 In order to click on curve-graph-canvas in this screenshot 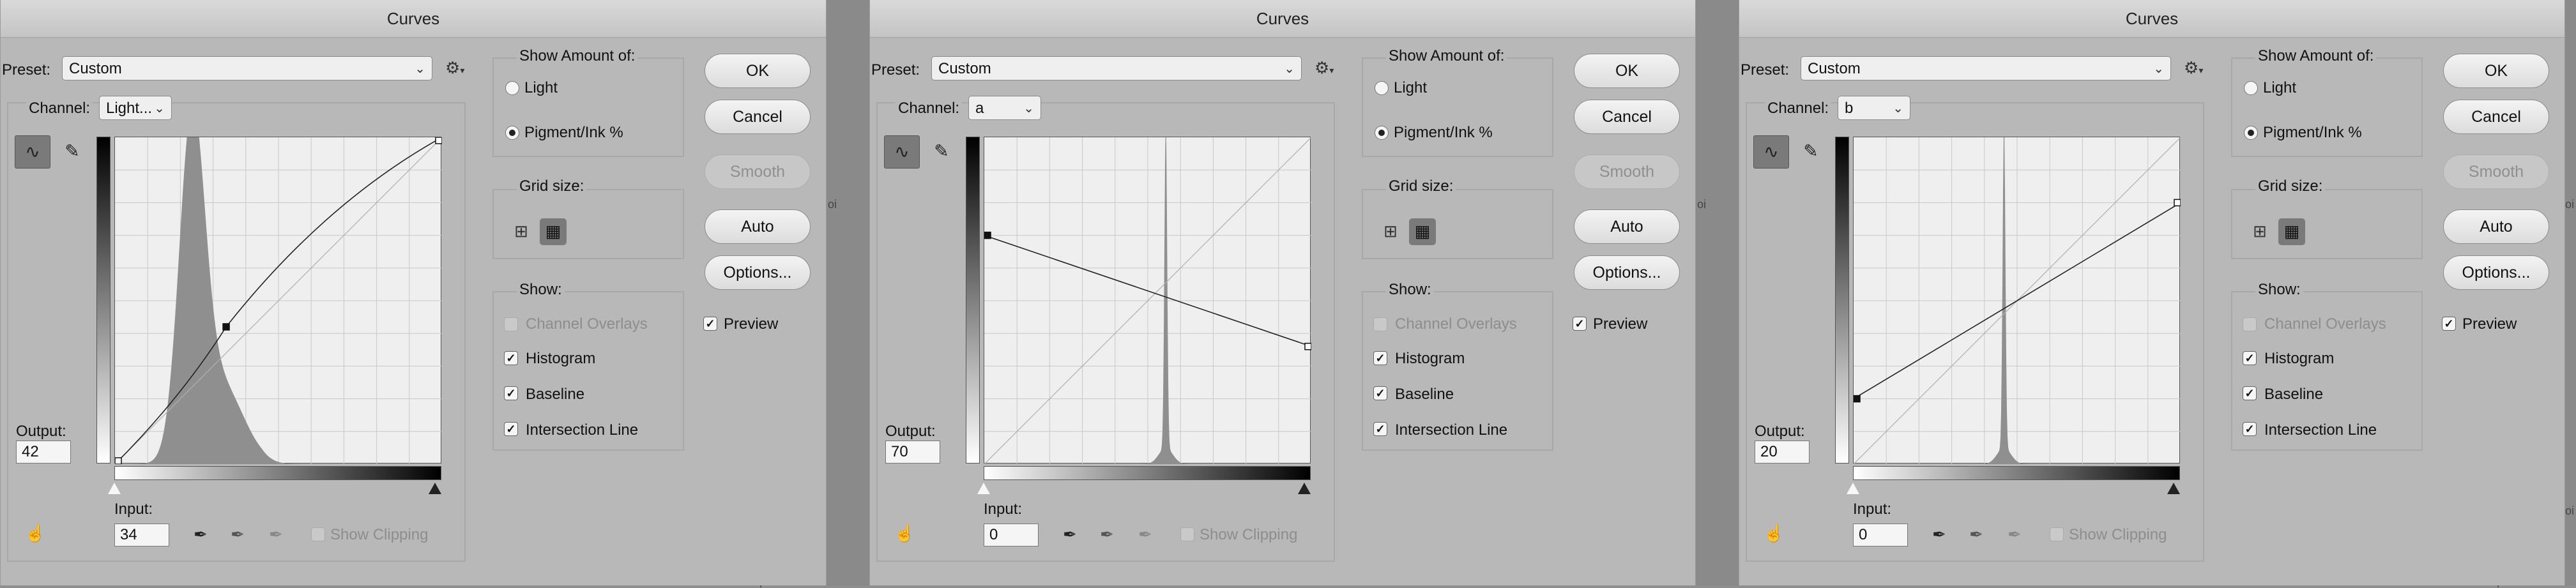, I will do `click(2018, 300)`.